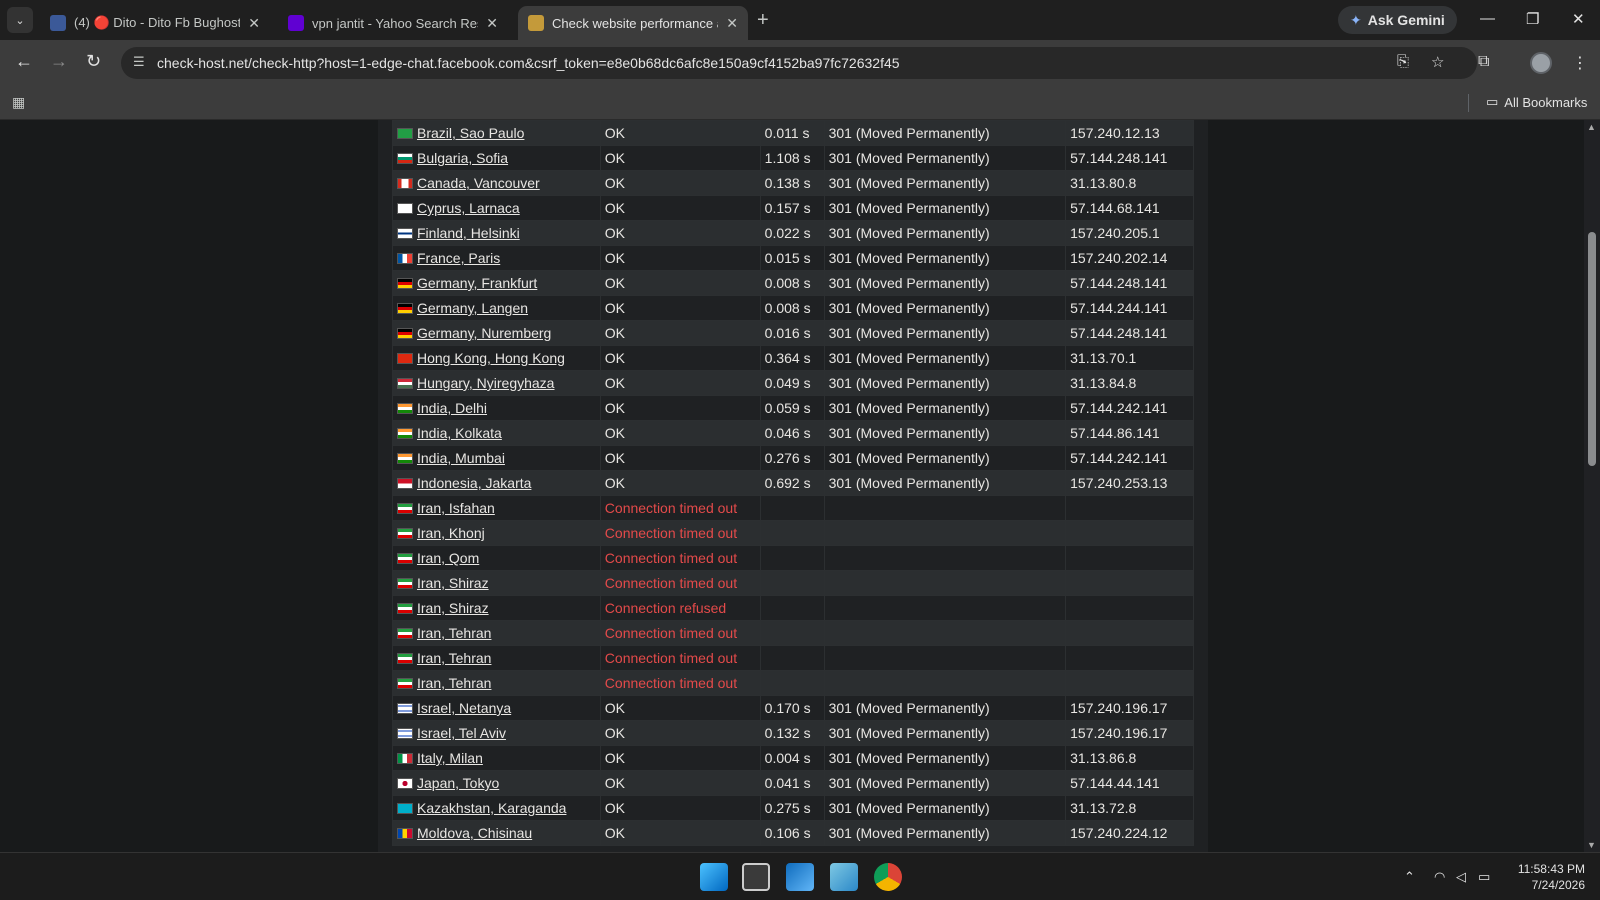 Image resolution: width=1600 pixels, height=900 pixels. Describe the element at coordinates (1437, 62) in the screenshot. I see `bookmark-star-icon: ☆` at that location.